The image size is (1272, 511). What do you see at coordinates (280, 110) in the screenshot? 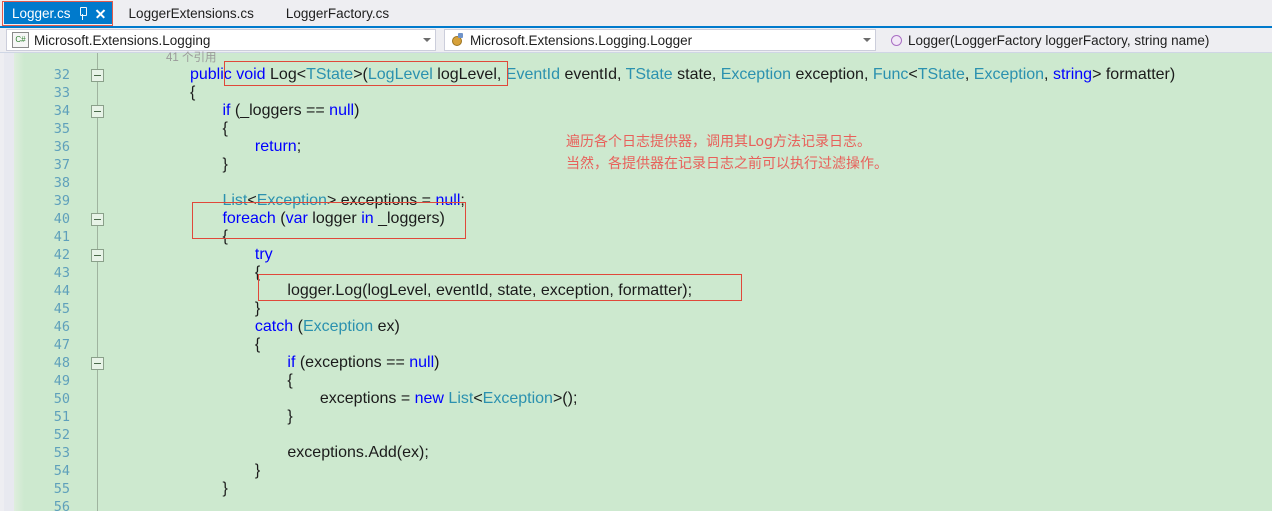
I see `code-token: (_loggers ==` at bounding box center [280, 110].